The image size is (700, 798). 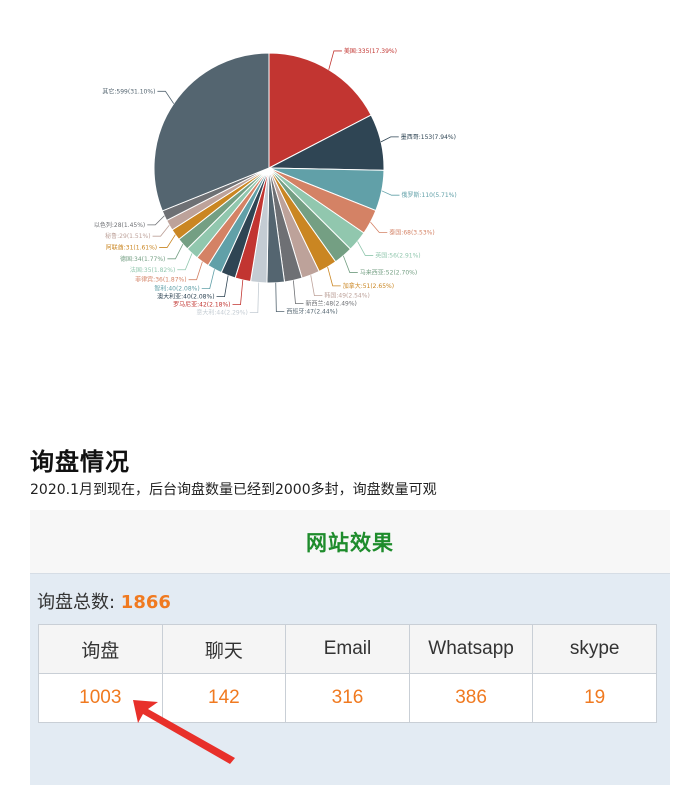 I want to click on column-header: Whatsapp, so click(x=471, y=649).